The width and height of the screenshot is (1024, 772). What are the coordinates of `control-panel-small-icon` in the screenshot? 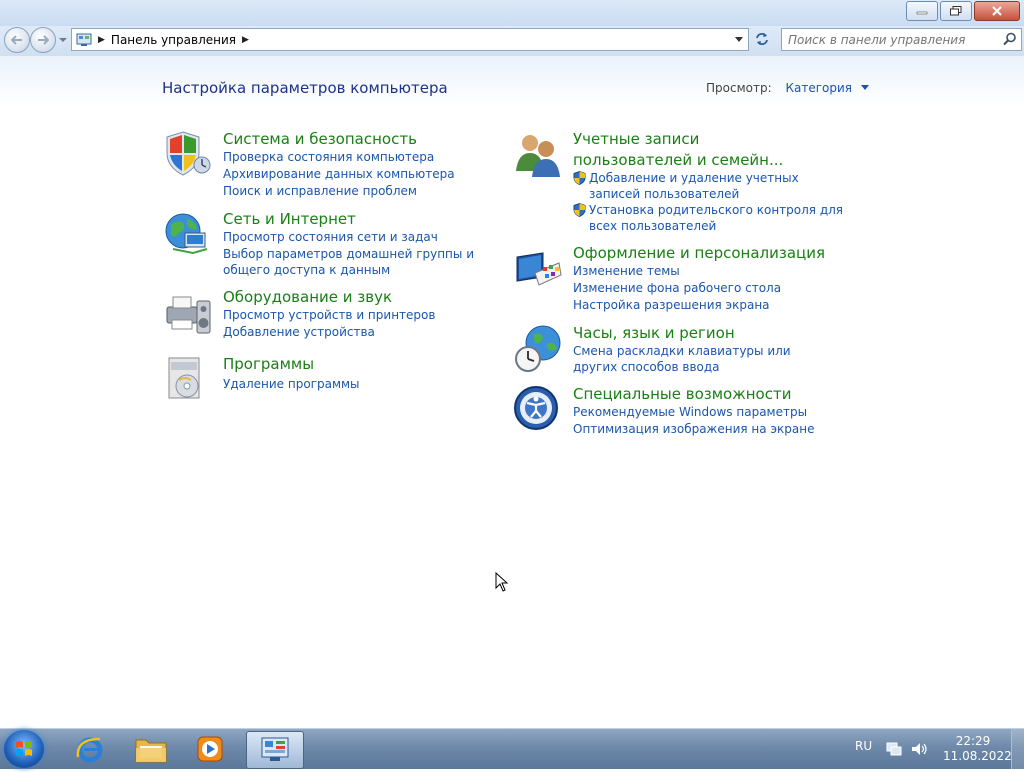 It's located at (84, 39).